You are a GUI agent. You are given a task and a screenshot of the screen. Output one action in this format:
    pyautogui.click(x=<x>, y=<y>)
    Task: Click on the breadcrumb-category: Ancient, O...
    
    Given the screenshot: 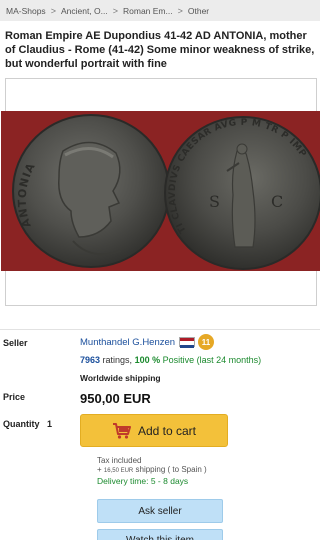 What is the action you would take?
    pyautogui.click(x=84, y=11)
    